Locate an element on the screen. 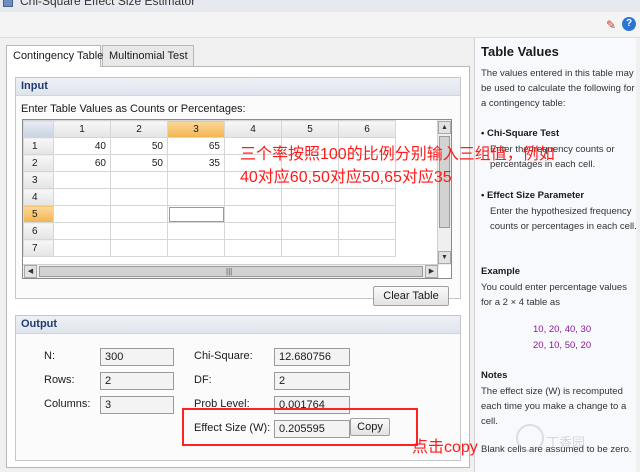 This screenshot has width=640, height=472. columns-label: Columns: is located at coordinates (67, 404).